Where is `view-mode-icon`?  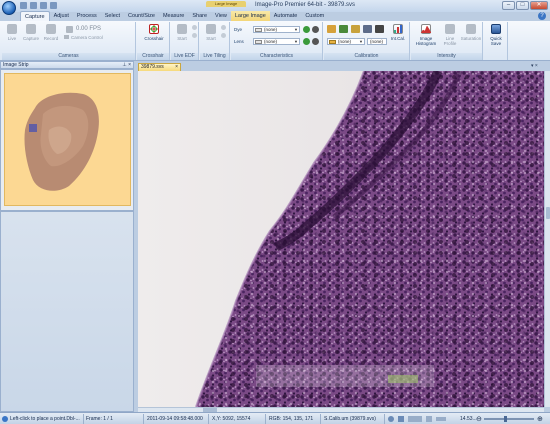 view-mode-icon is located at coordinates (415, 419).